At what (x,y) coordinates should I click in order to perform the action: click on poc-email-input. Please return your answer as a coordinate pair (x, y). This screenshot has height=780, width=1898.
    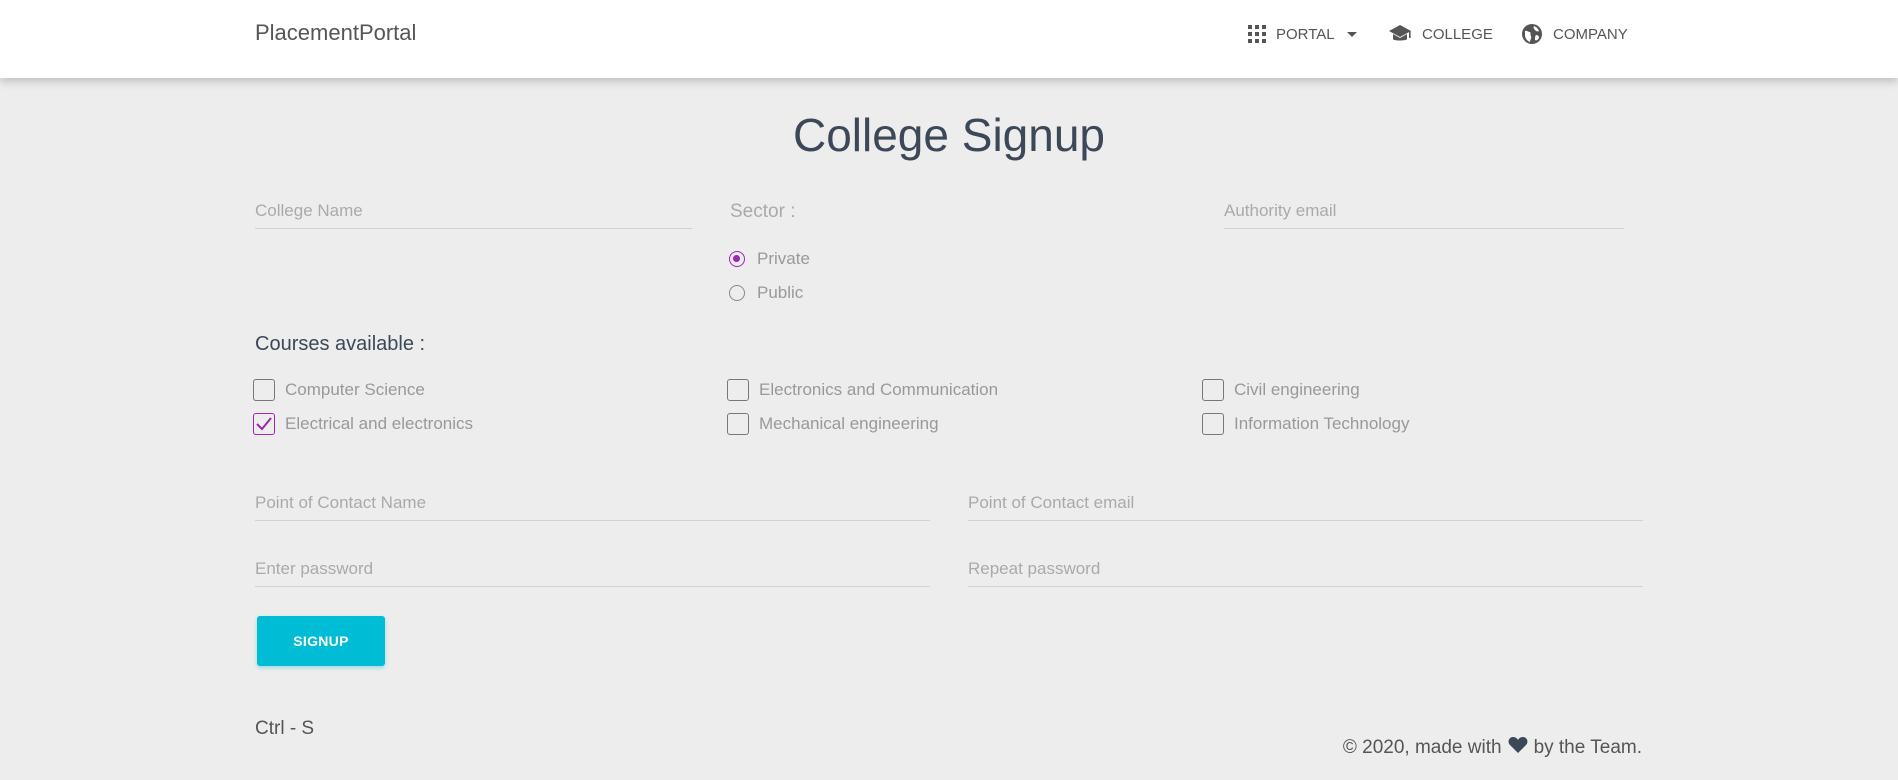
    Looking at the image, I should click on (1305, 503).